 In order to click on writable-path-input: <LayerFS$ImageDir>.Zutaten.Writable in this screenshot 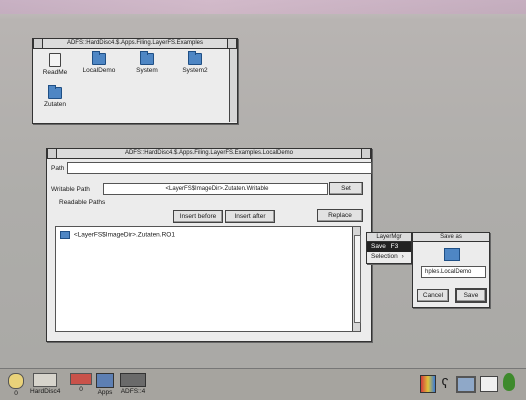, I will do `click(215, 189)`.